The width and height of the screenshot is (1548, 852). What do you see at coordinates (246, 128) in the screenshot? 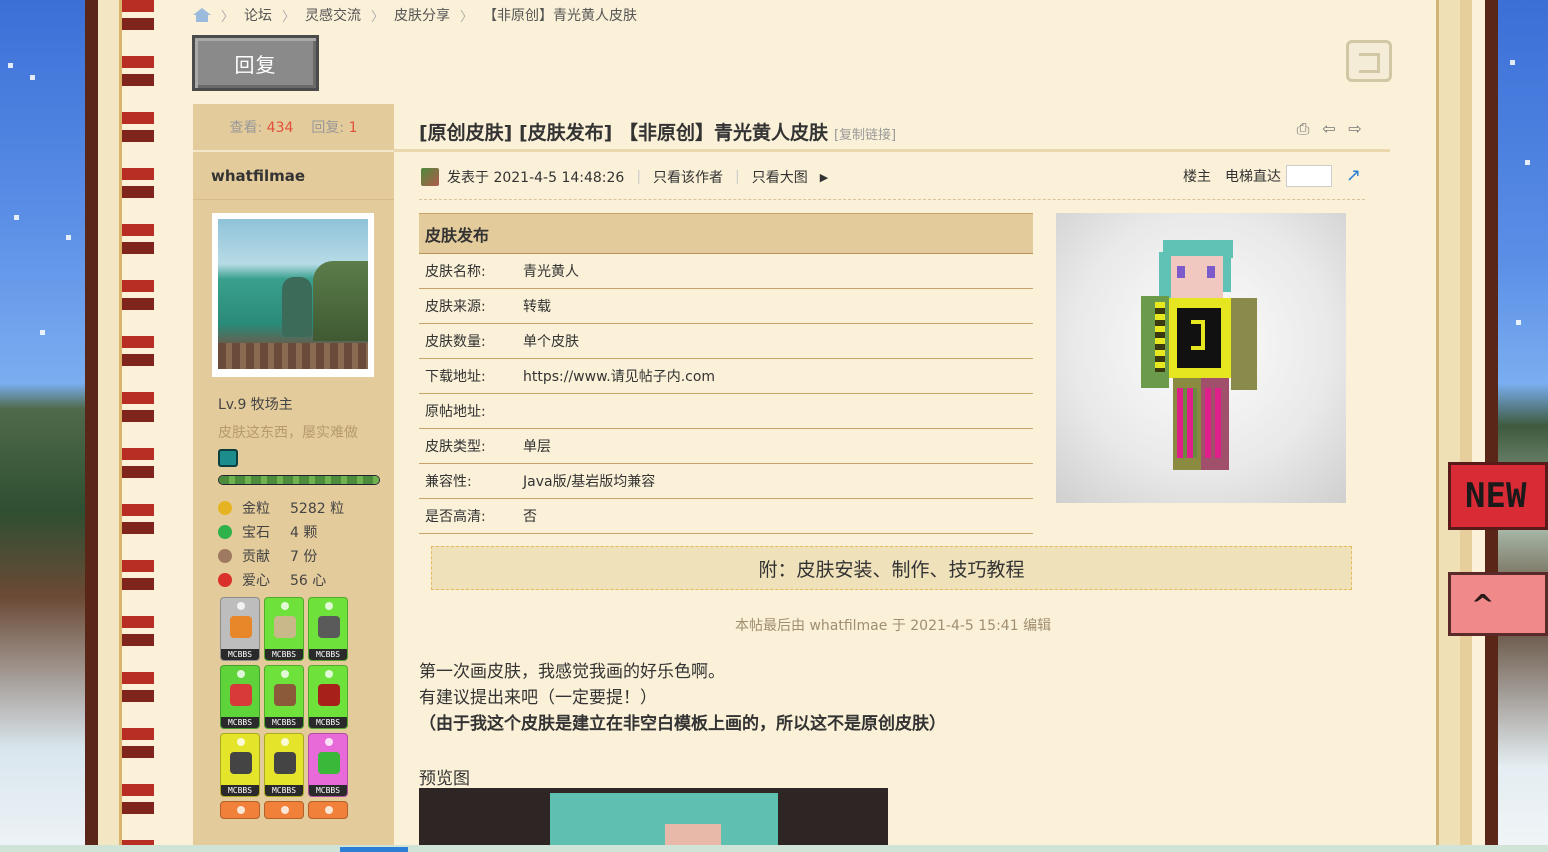
I see `views-label: 查看:` at bounding box center [246, 128].